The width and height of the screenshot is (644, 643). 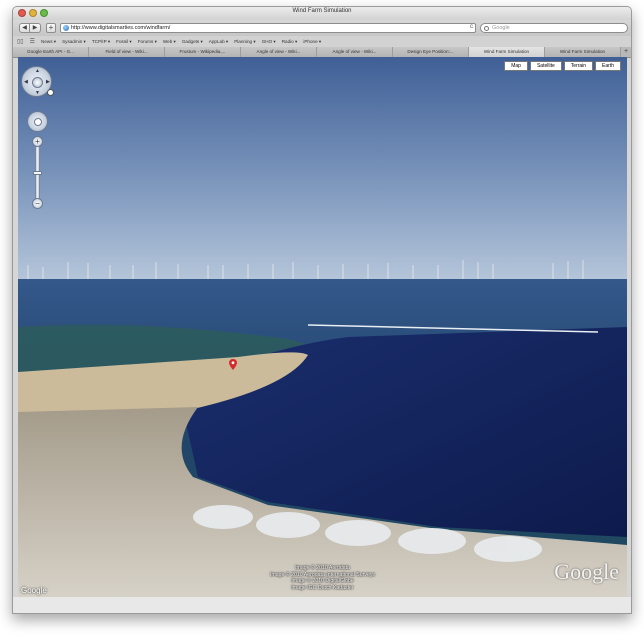 What do you see at coordinates (37, 71) in the screenshot?
I see `look-up-arrow-icon: ▲` at bounding box center [37, 71].